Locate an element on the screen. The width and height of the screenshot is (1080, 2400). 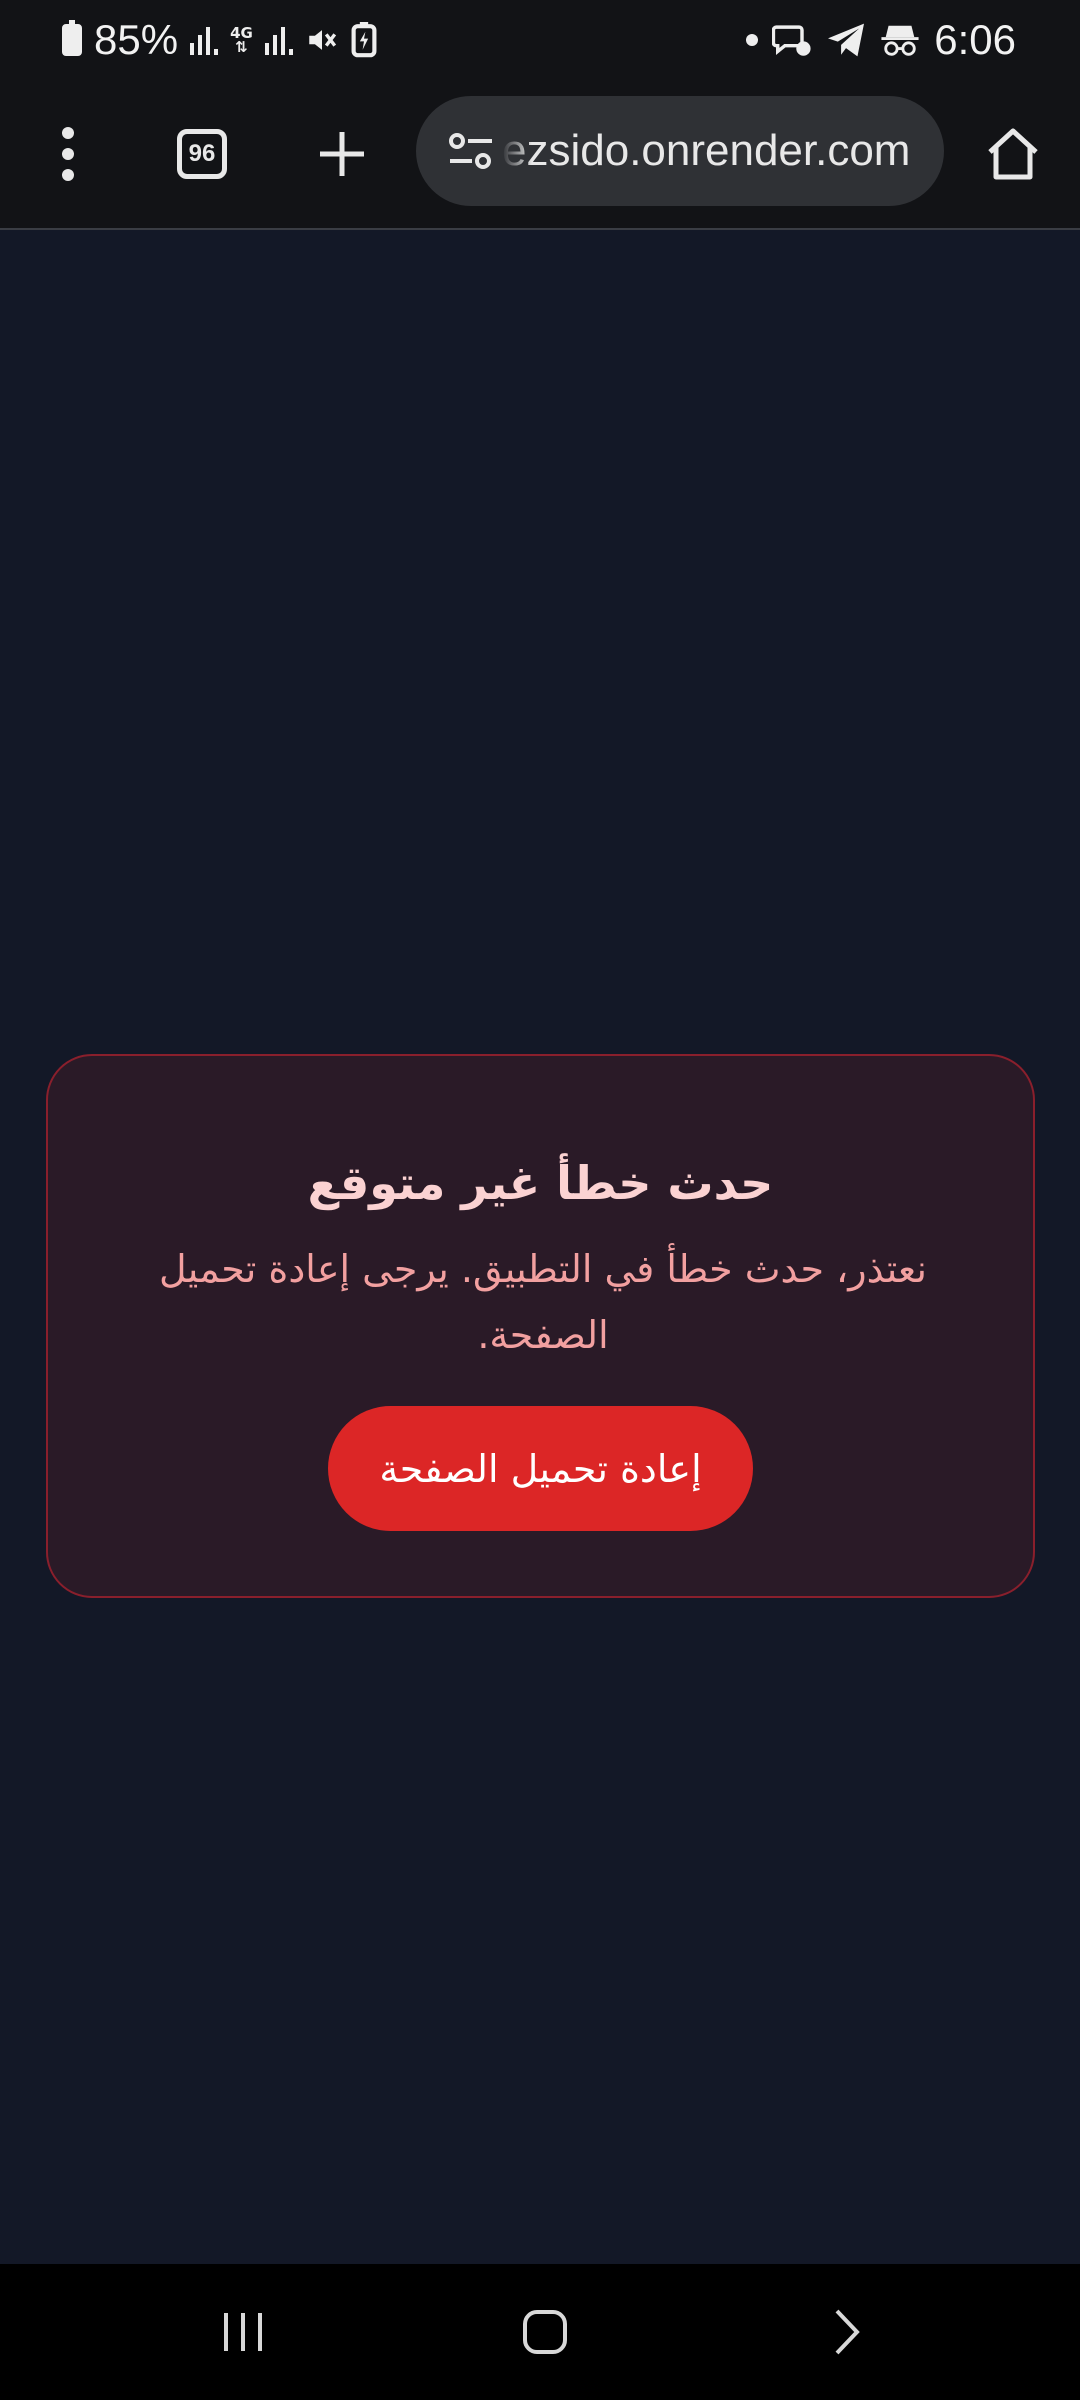
home-icon is located at coordinates (1013, 154).